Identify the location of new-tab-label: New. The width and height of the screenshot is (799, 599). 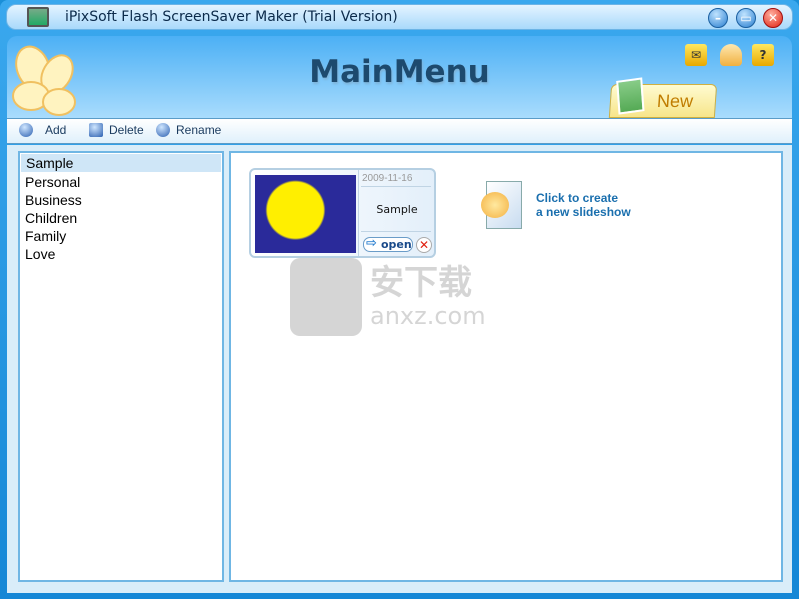
(675, 101).